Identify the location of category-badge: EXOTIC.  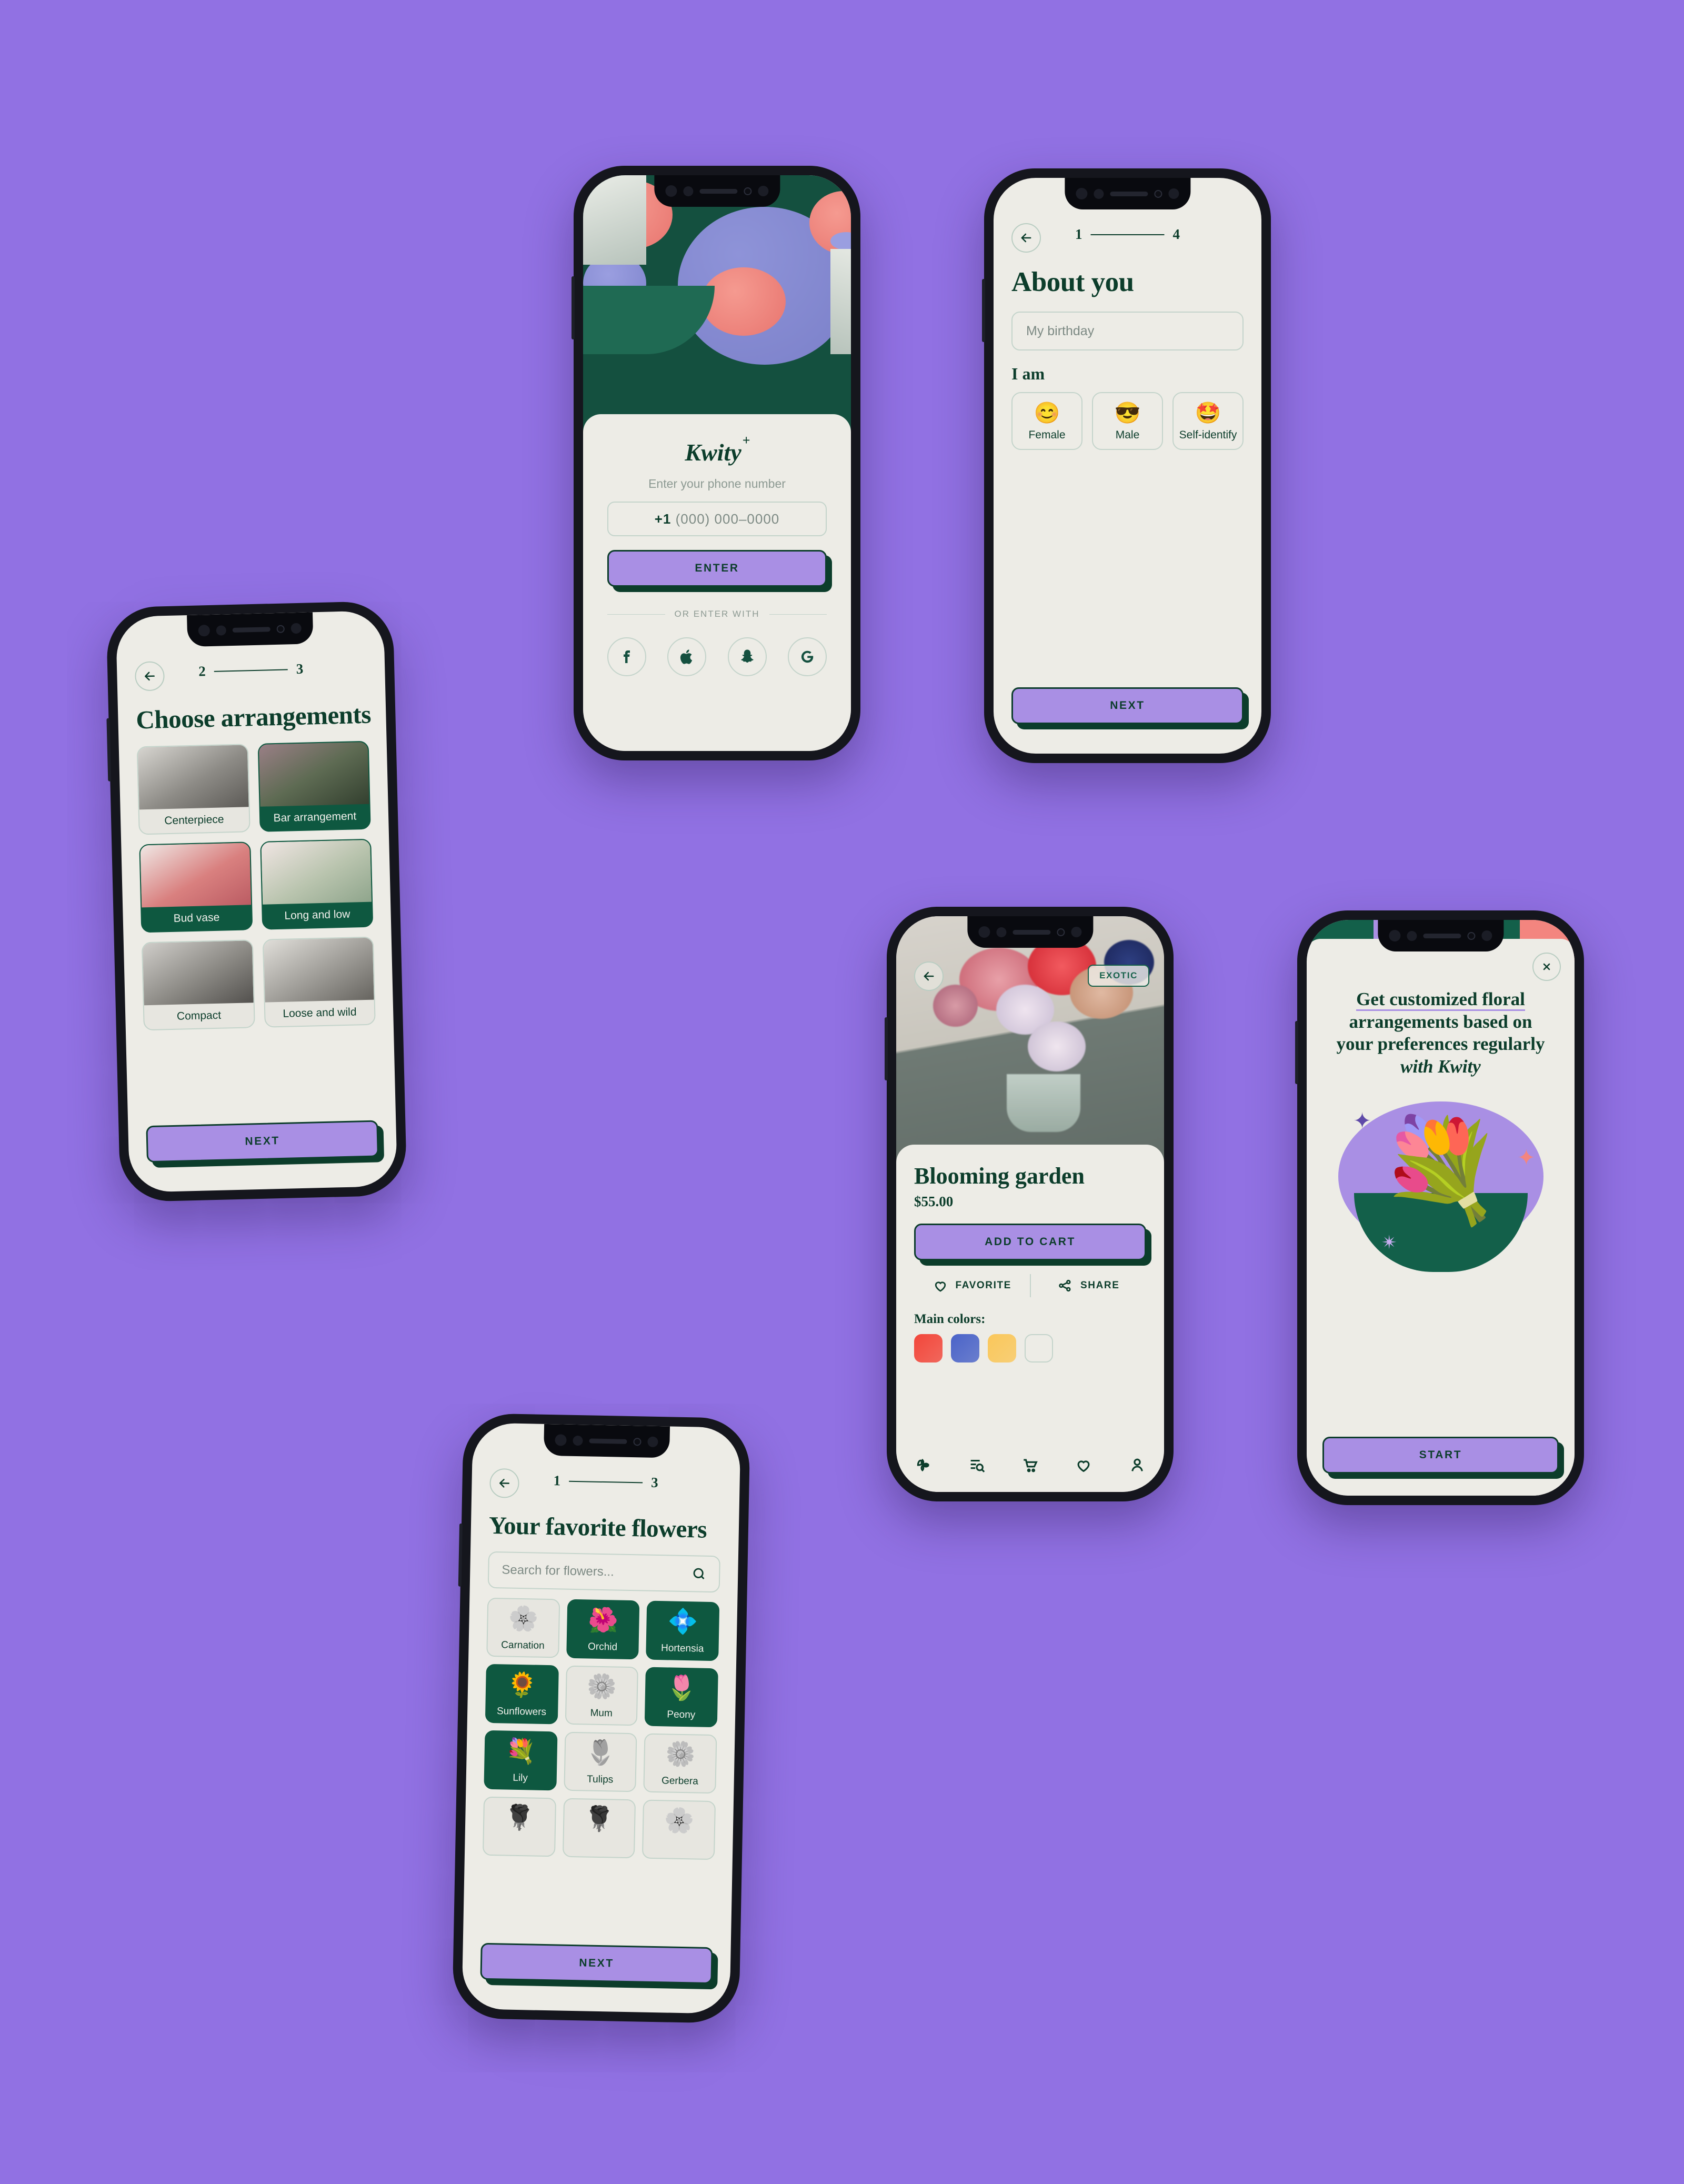
(1118, 976).